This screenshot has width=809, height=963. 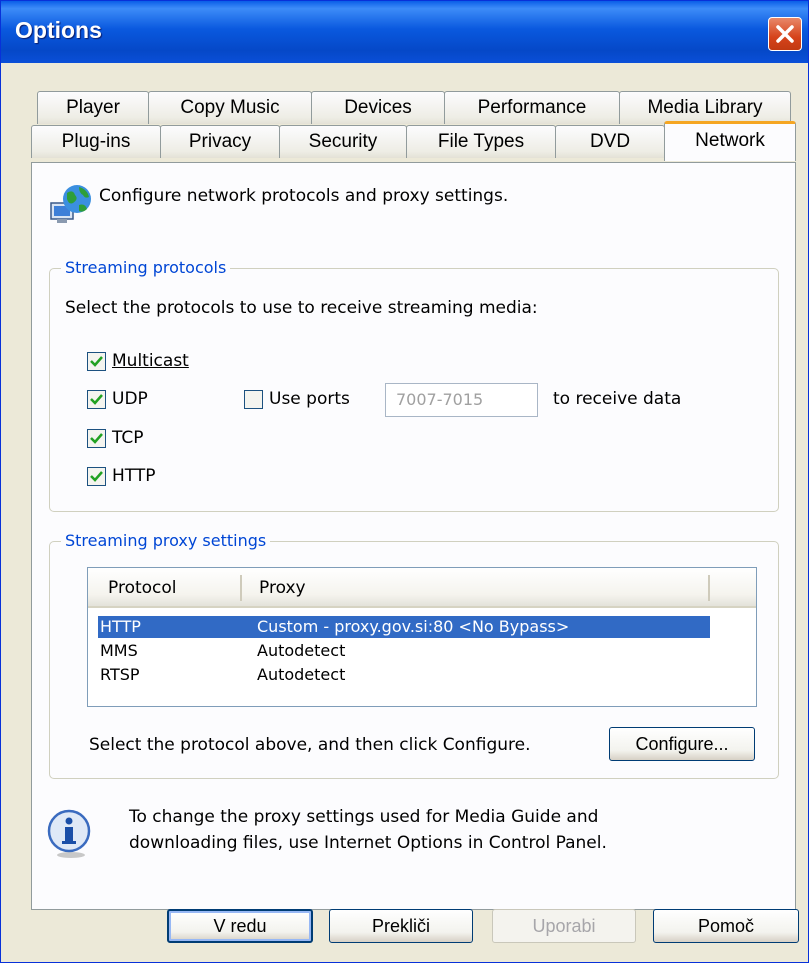 What do you see at coordinates (404, 675) in the screenshot?
I see `list-item: RTSP Autodetect` at bounding box center [404, 675].